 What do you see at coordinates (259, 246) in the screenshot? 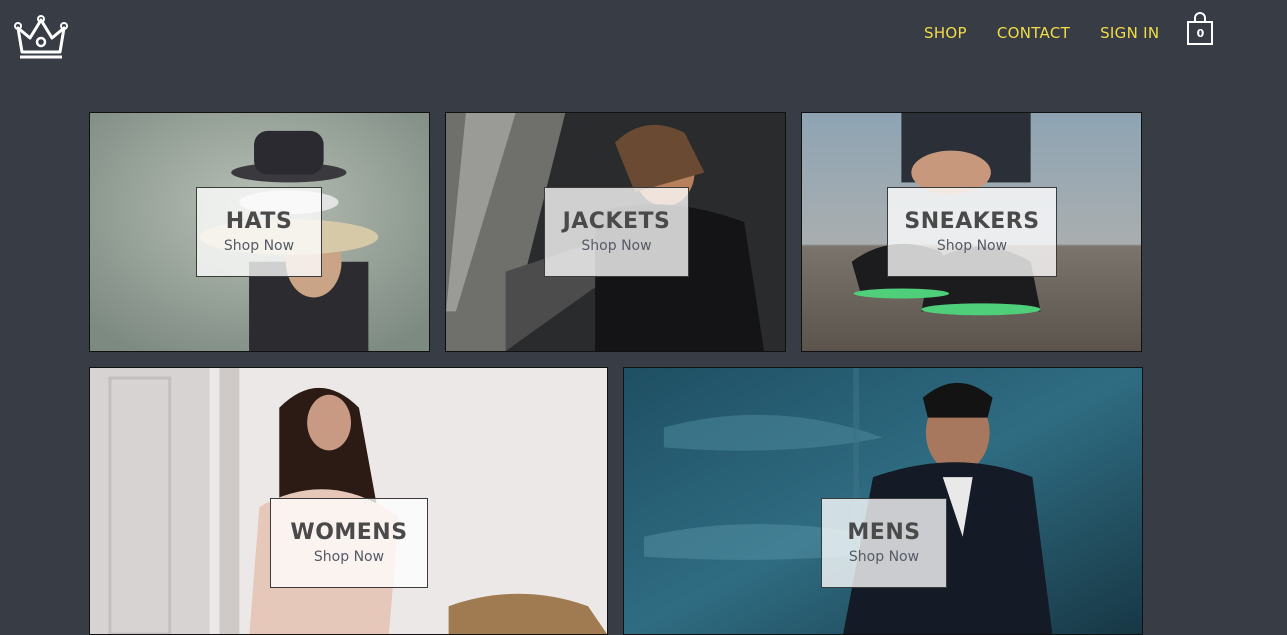
I see `hats-shop-now: Shop Now` at bounding box center [259, 246].